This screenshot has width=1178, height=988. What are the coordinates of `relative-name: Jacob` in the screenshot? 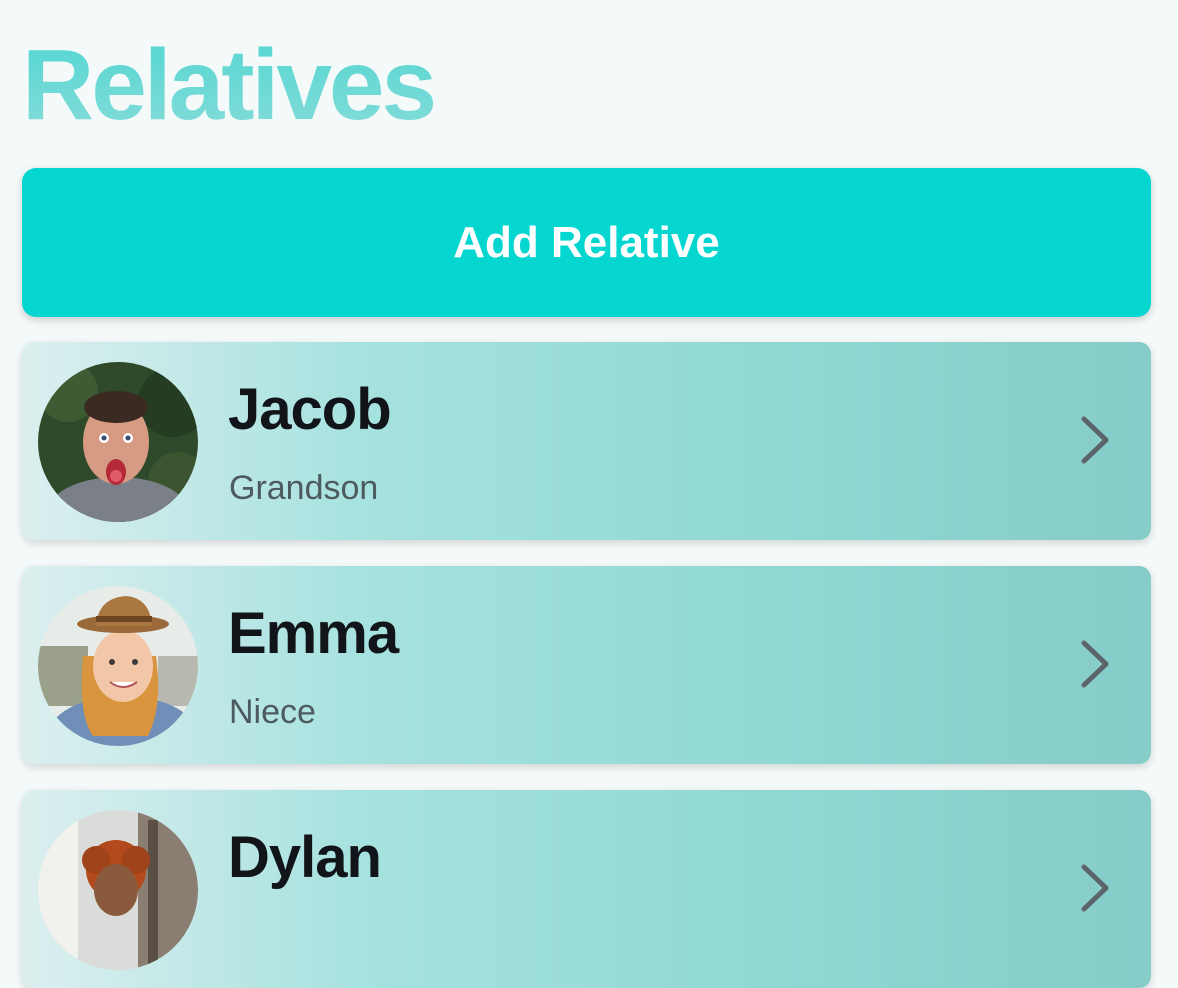 It's located at (310, 409).